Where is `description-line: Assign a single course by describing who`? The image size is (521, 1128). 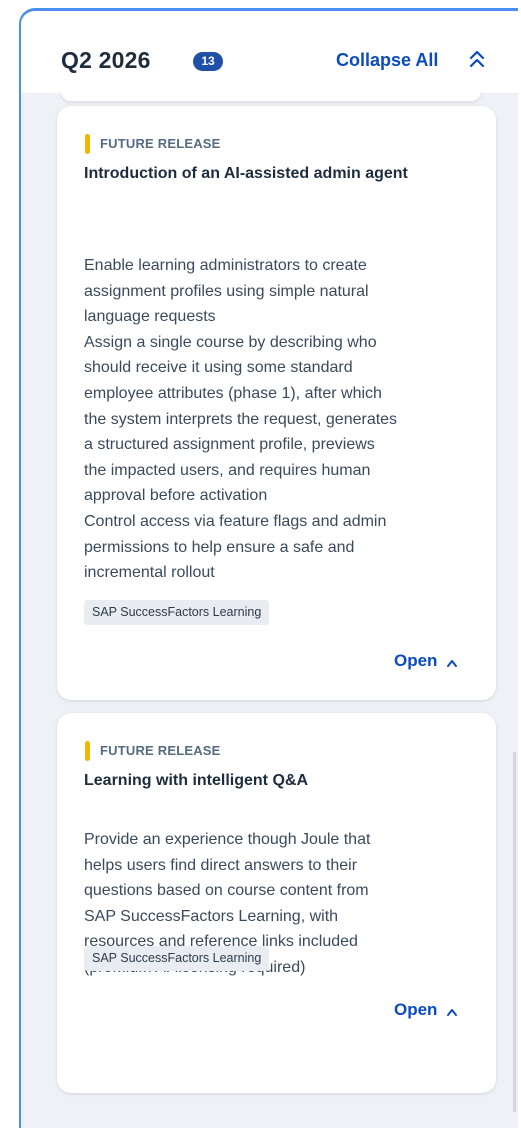
description-line: Assign a single course by describing who is located at coordinates (230, 342).